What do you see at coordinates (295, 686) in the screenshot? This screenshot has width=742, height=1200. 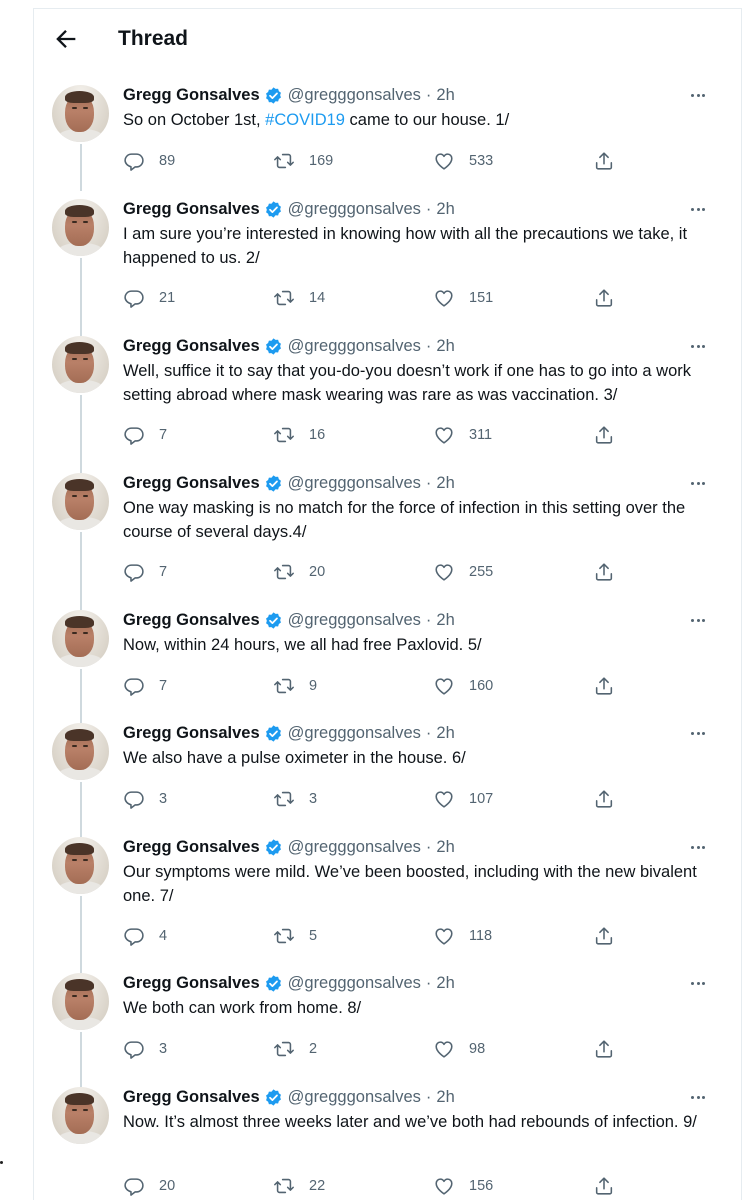 I see `retweet-button: 9` at bounding box center [295, 686].